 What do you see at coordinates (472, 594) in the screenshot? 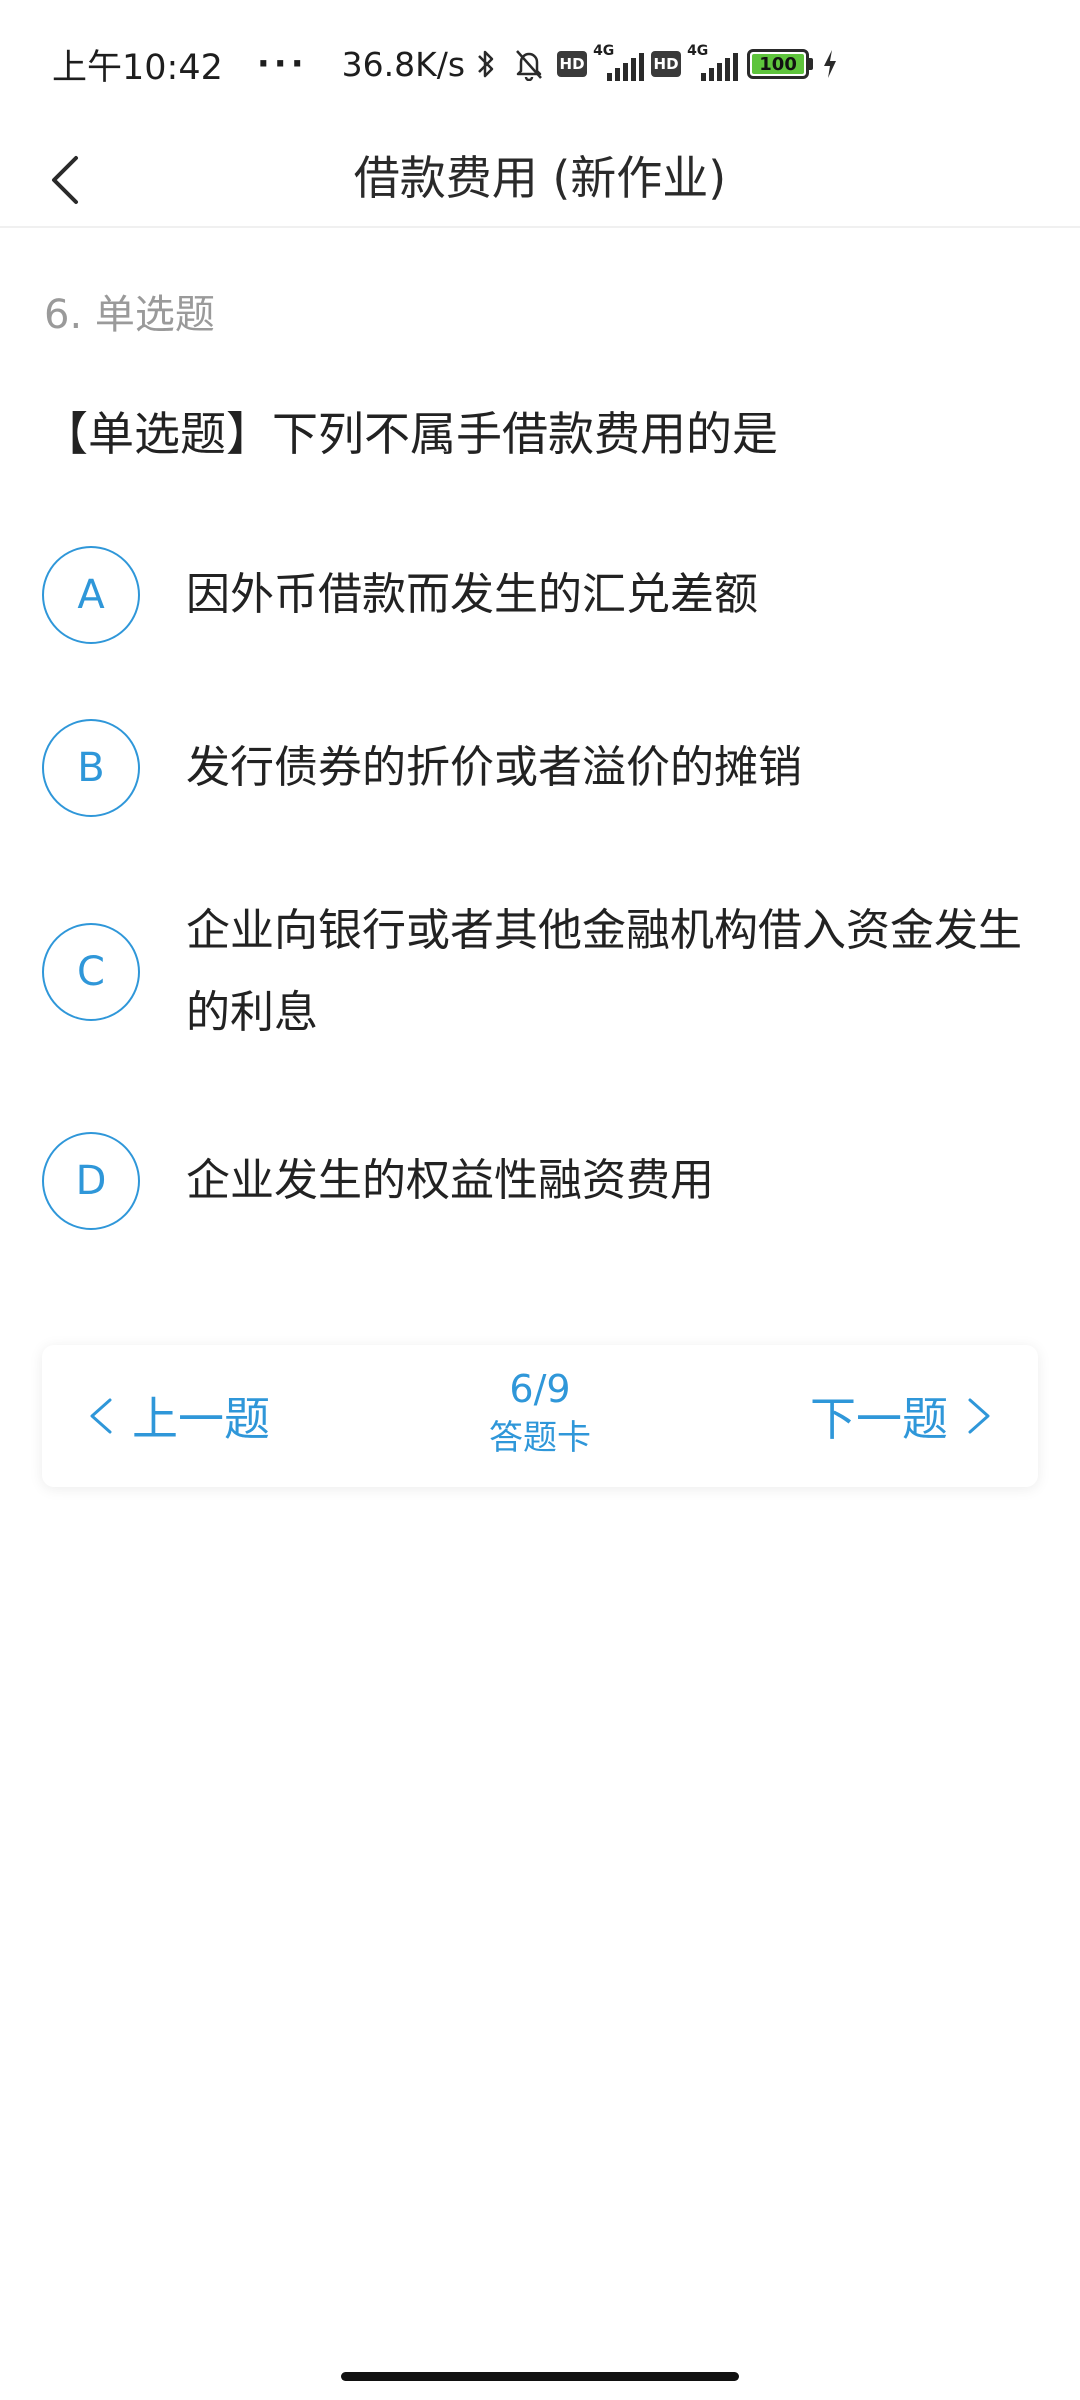
I see `option-a-text: 因外币借款而发生的汇兑差额` at bounding box center [472, 594].